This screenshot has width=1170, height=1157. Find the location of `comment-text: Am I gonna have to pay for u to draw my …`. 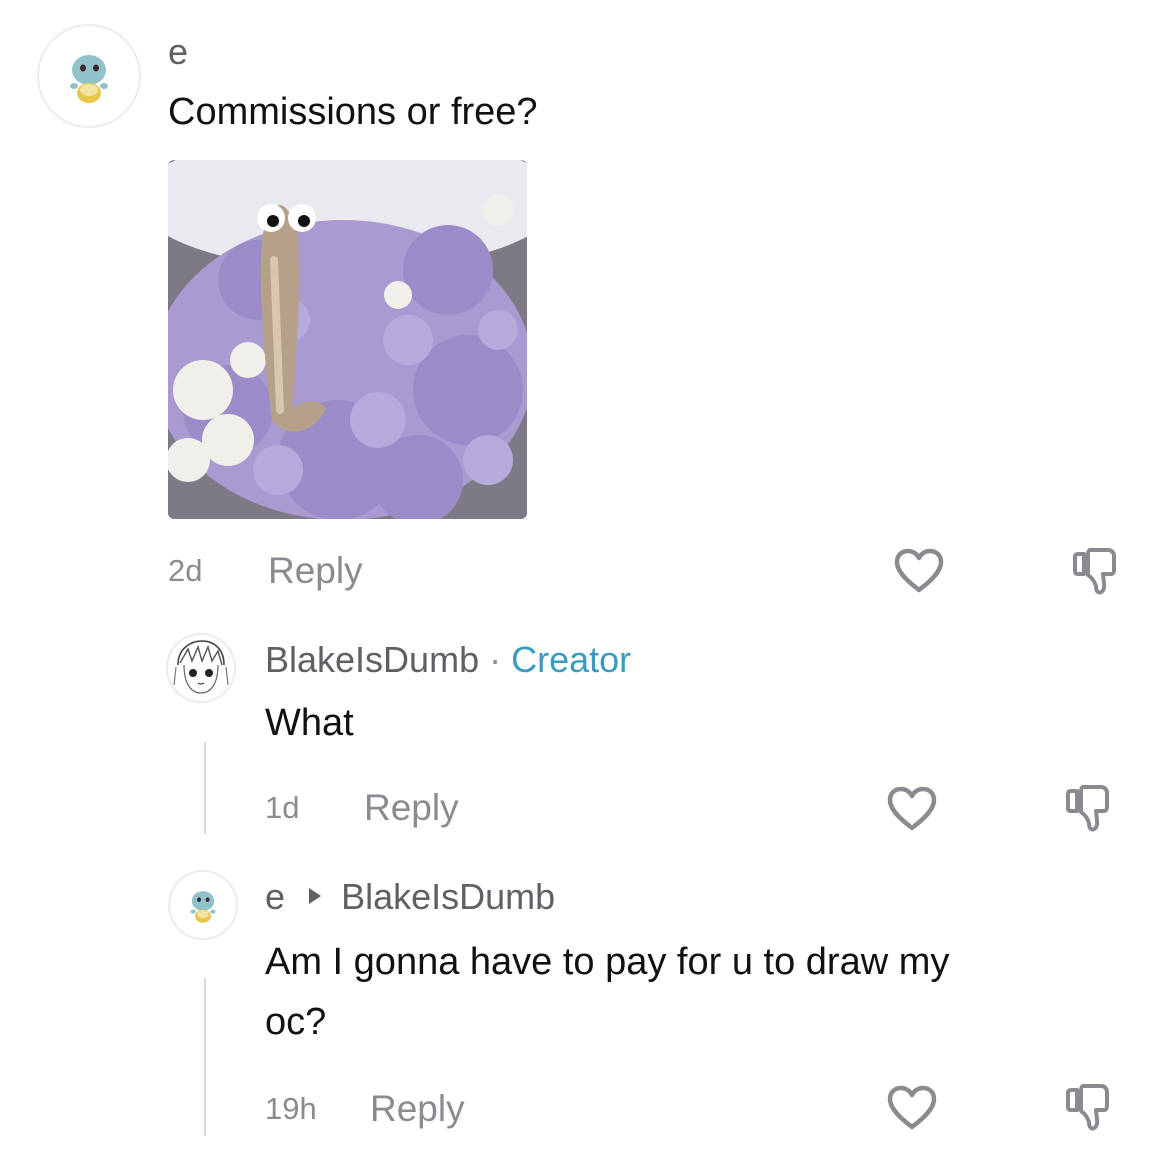

comment-text: Am I gonna have to pay for u to draw my … is located at coordinates (705, 992).